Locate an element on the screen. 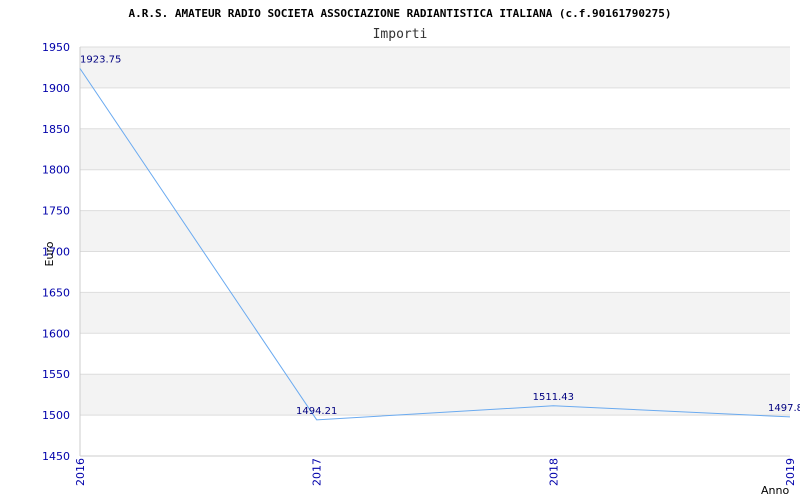 The width and height of the screenshot is (800, 500). y-tick-label: 1850 is located at coordinates (56, 129).